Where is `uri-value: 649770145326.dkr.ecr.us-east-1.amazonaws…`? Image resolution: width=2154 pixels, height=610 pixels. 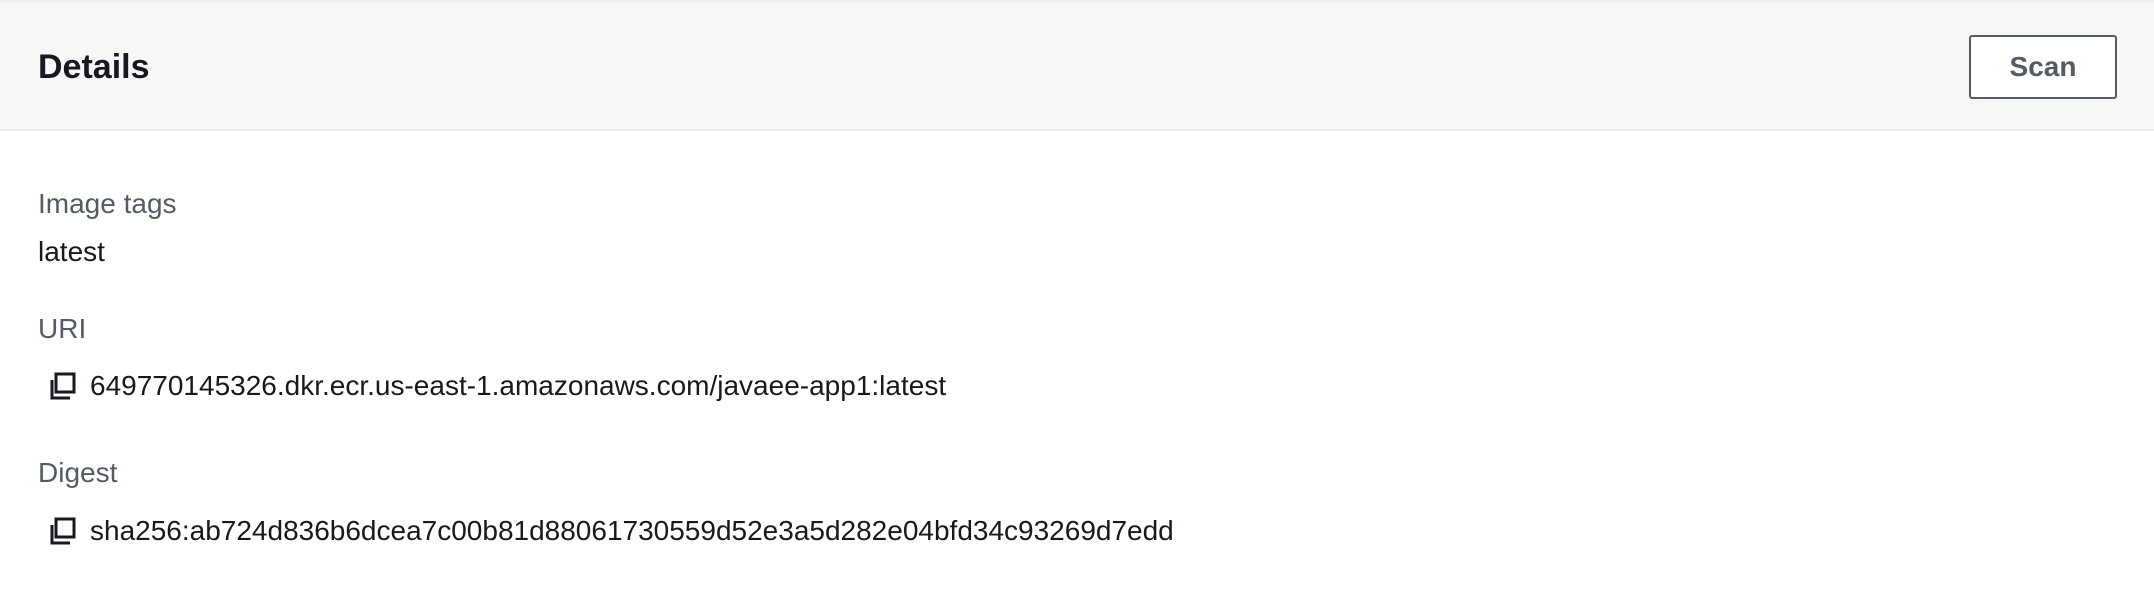 uri-value: 649770145326.dkr.ecr.us-east-1.amazonaws… is located at coordinates (518, 385).